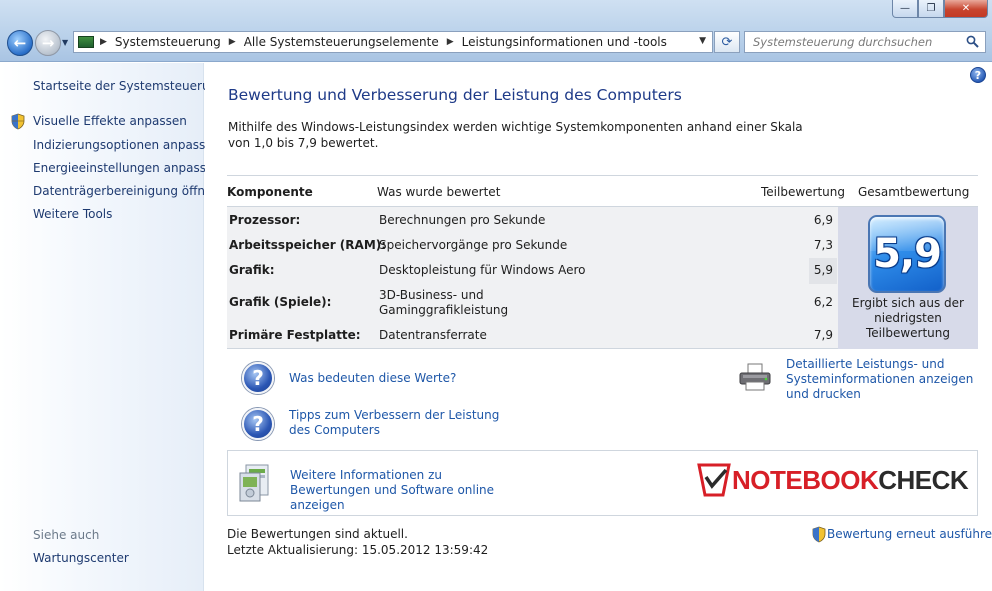 The image size is (992, 591). I want to click on notebookcheck-check-icon, so click(714, 480).